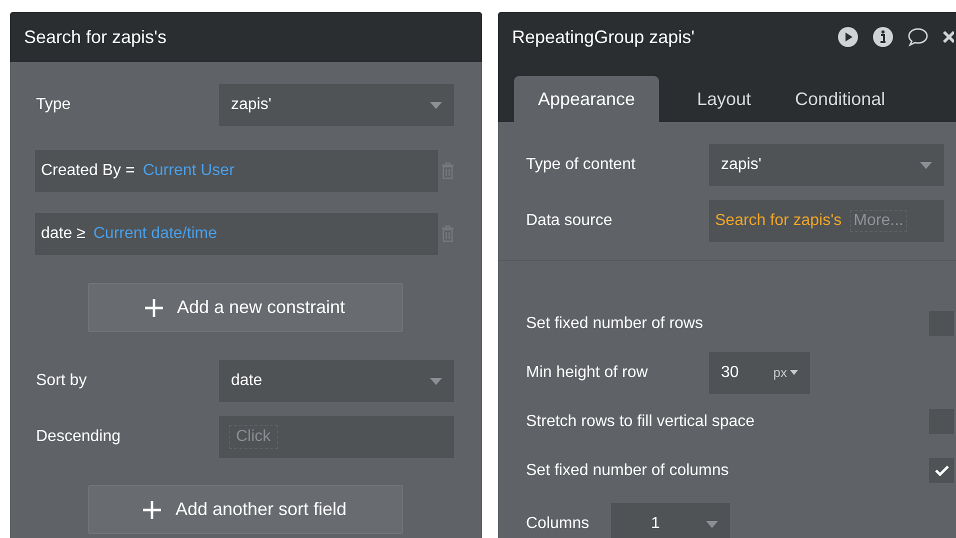 The width and height of the screenshot is (956, 538). What do you see at coordinates (236, 234) in the screenshot?
I see `constraint-field: date ≥ Current date/time` at bounding box center [236, 234].